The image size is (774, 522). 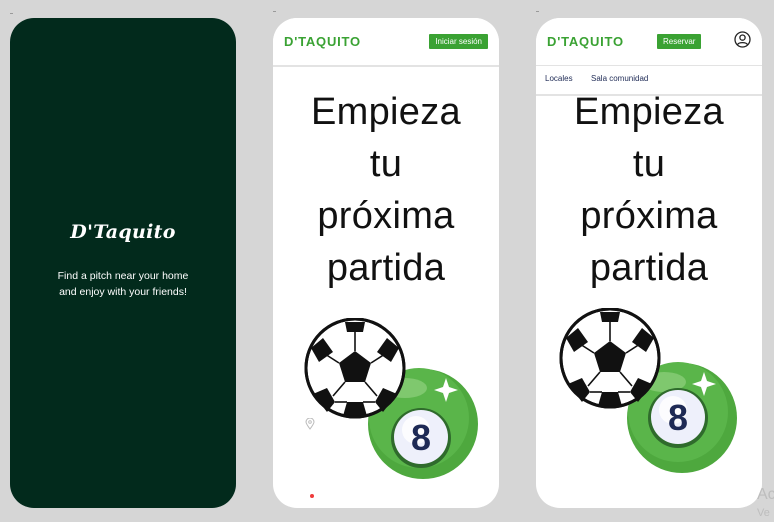 I want to click on user-circle-icon, so click(x=742, y=39).